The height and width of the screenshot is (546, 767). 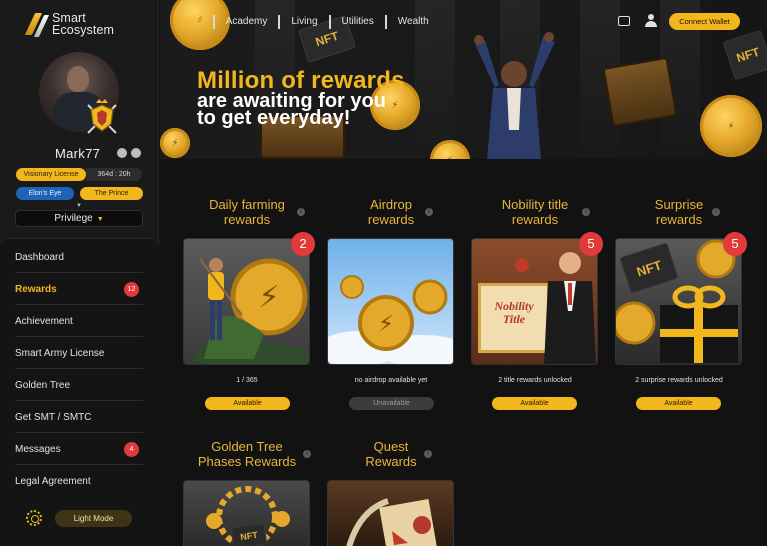 What do you see at coordinates (129, 153) in the screenshot?
I see `user-icons` at bounding box center [129, 153].